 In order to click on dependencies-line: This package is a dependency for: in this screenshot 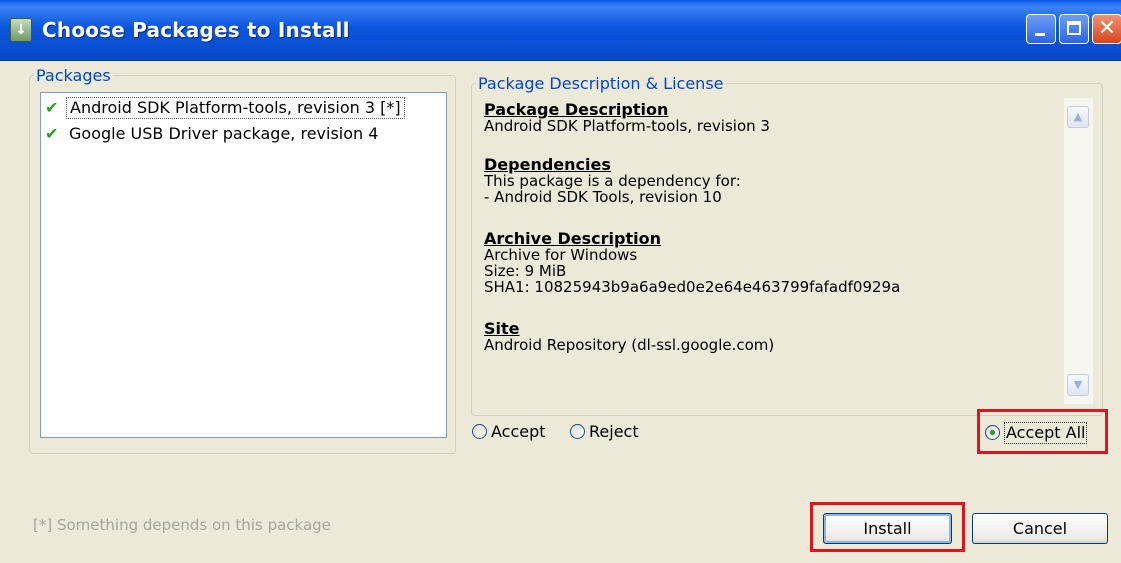, I will do `click(612, 181)`.